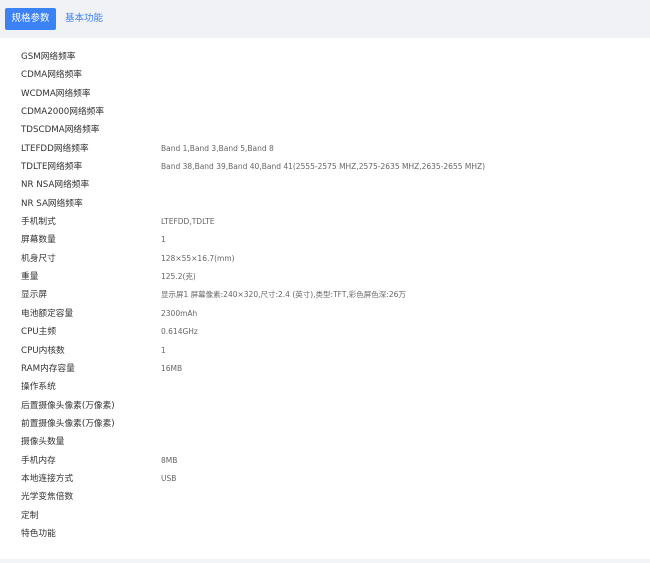 The image size is (650, 563). Describe the element at coordinates (179, 313) in the screenshot. I see `spec-value: 2300mAh` at that location.